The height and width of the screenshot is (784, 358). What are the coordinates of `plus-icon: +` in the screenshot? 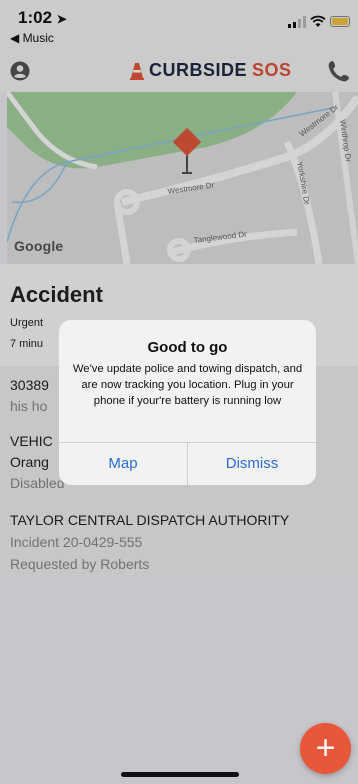 It's located at (325, 748).